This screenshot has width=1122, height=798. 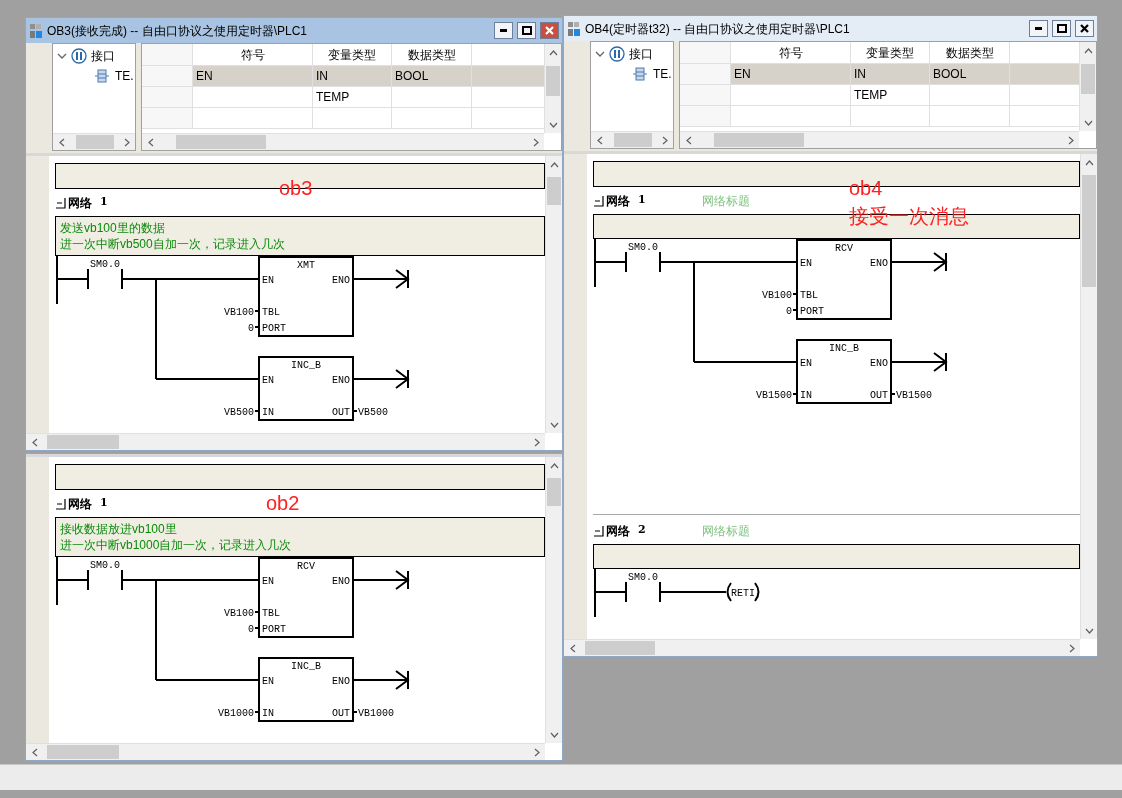 I want to click on operand-label: VB1000, so click(x=236, y=713).